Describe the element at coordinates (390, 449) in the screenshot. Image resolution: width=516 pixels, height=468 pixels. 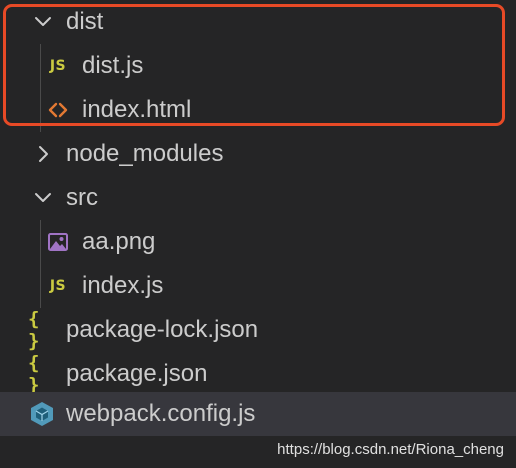
I see `watermark-text: https://blog.csdn.net/Riona_cheng` at that location.